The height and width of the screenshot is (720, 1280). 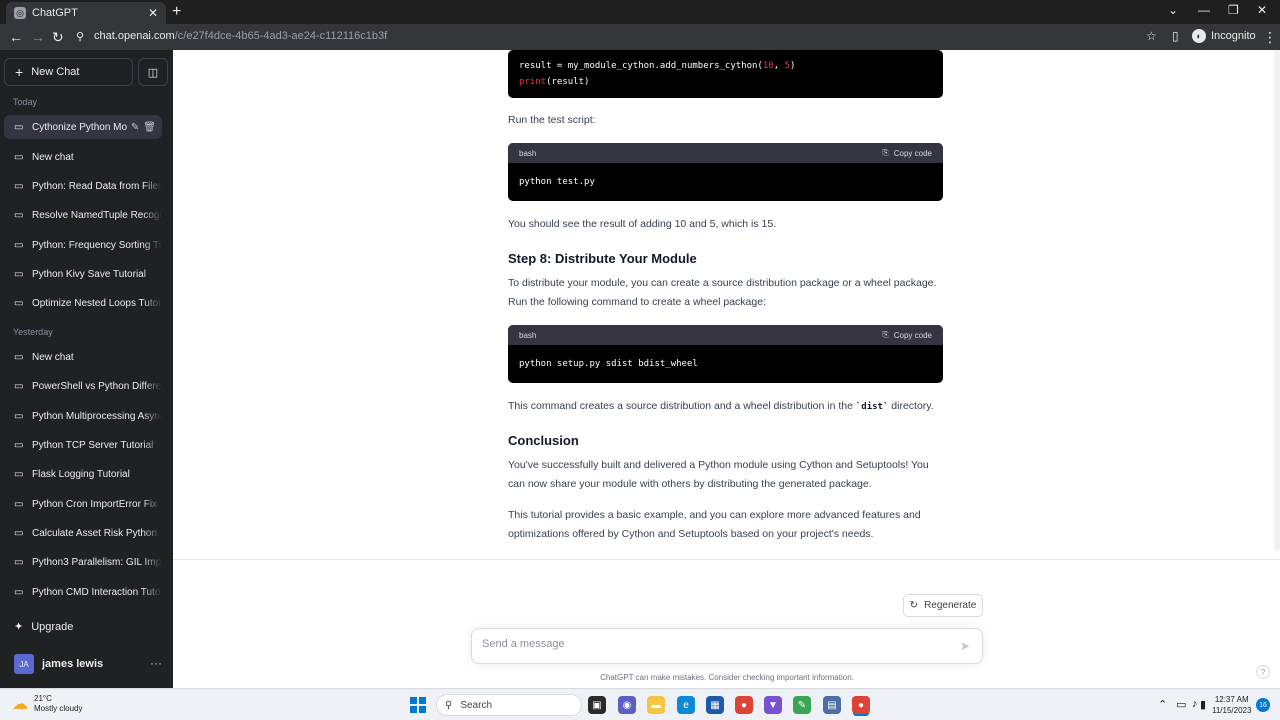 I want to click on sidebar-chat-item: ▭ Python: Read Data from Files, so click(x=83, y=186).